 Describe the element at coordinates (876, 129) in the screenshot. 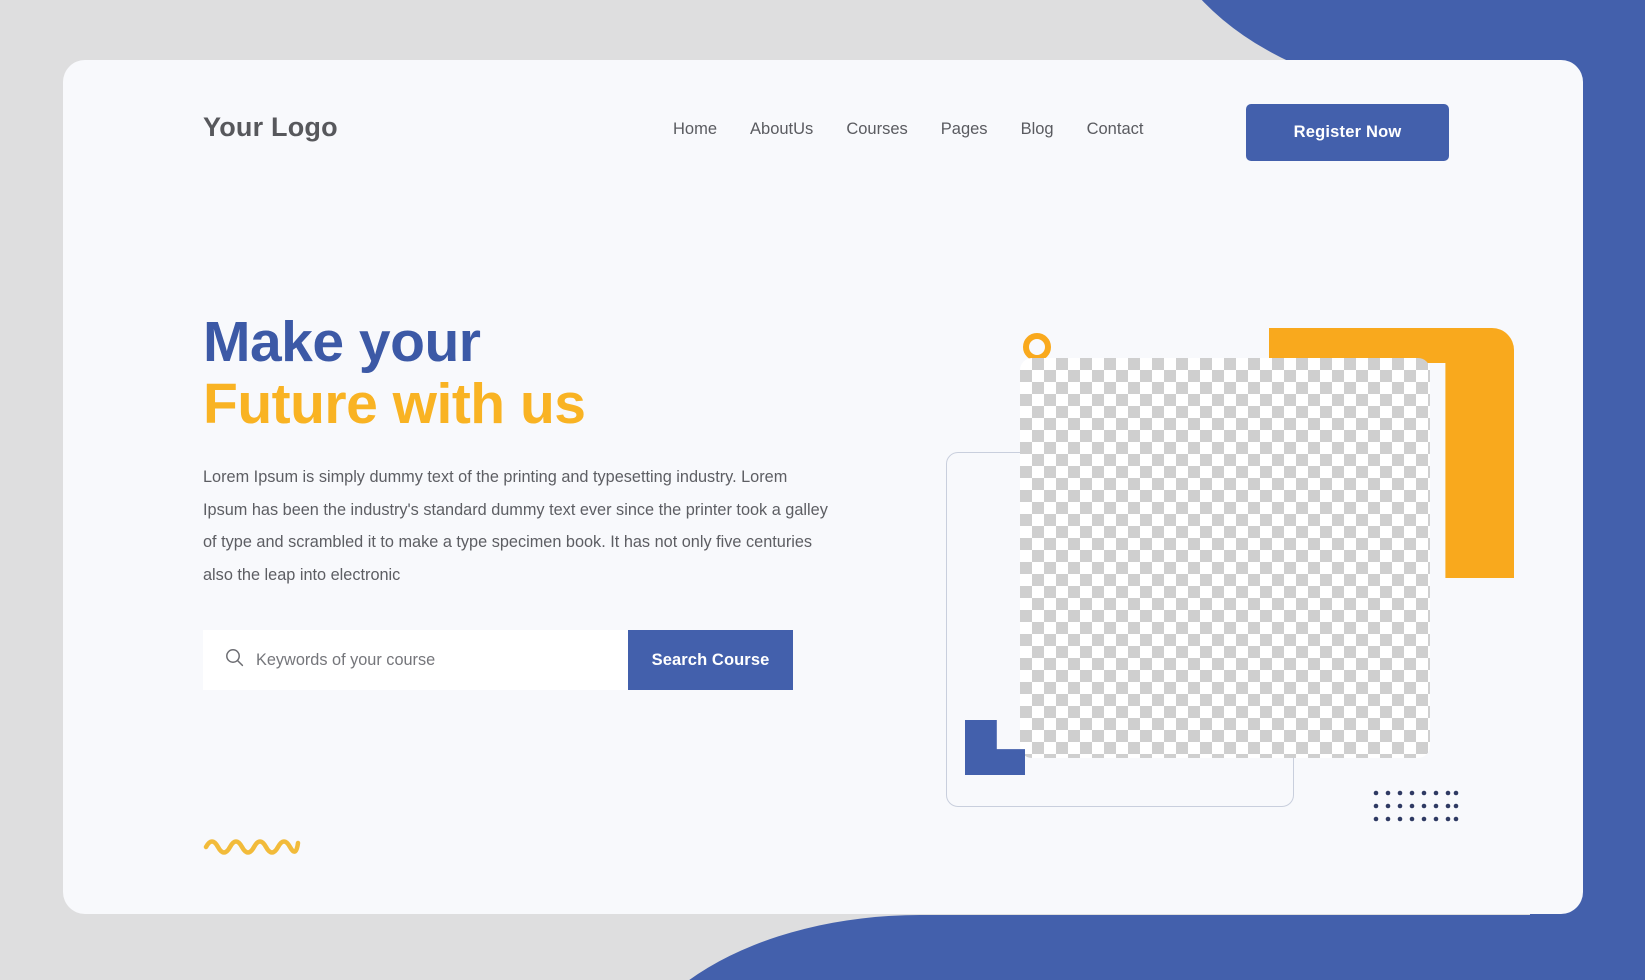

I see `nav-item-courses: Courses` at that location.